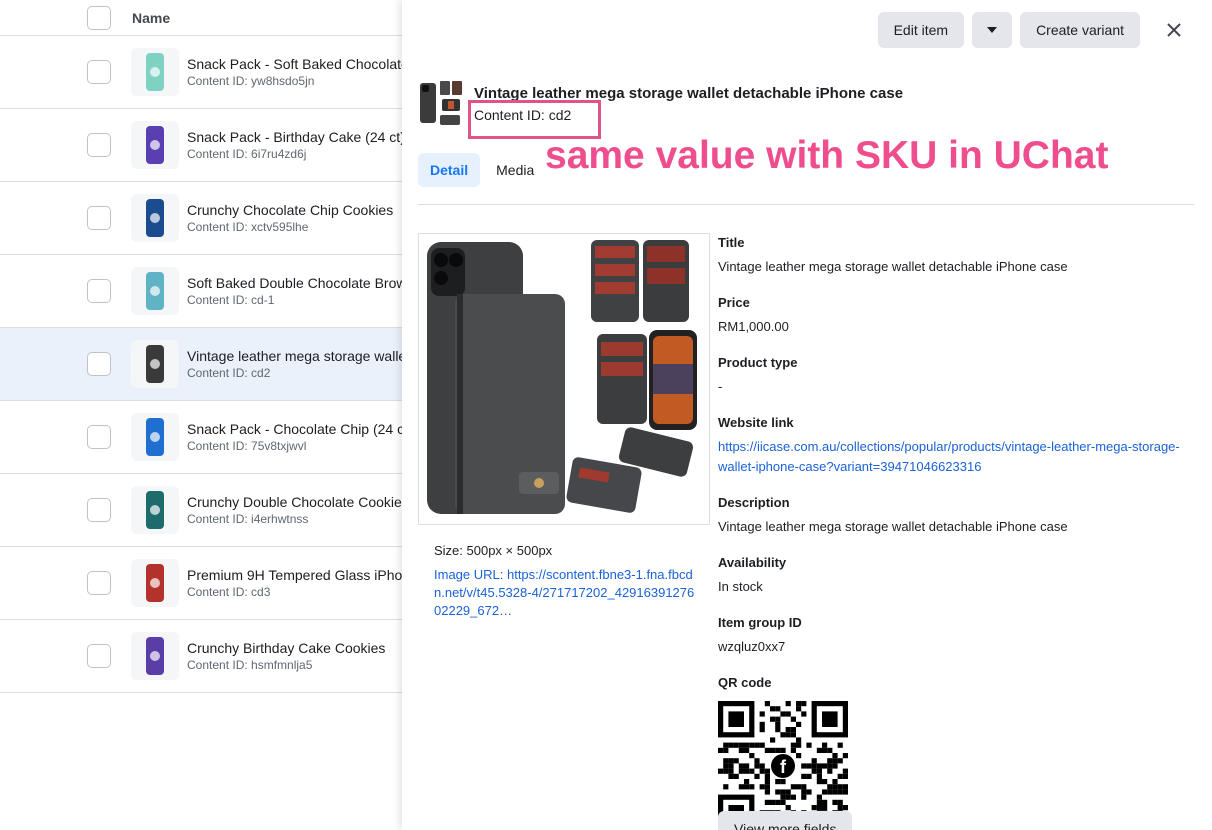  What do you see at coordinates (449, 170) in the screenshot?
I see `tab-detail: Detail` at bounding box center [449, 170].